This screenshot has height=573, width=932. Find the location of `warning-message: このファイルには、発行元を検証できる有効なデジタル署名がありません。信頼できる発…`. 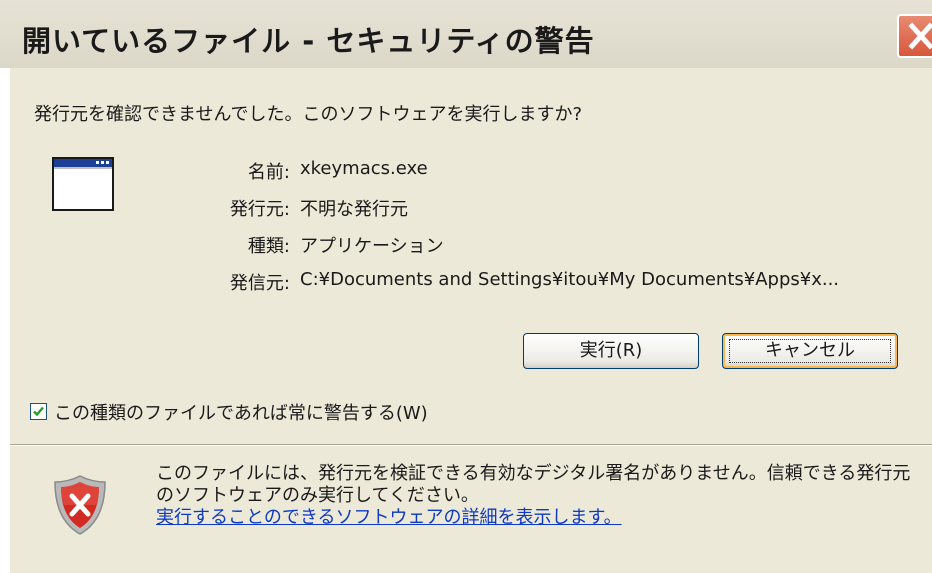

warning-message: このファイルには、発行元を検証できる有効なデジタル署名がありません。信頼できる発… is located at coordinates (533, 484).